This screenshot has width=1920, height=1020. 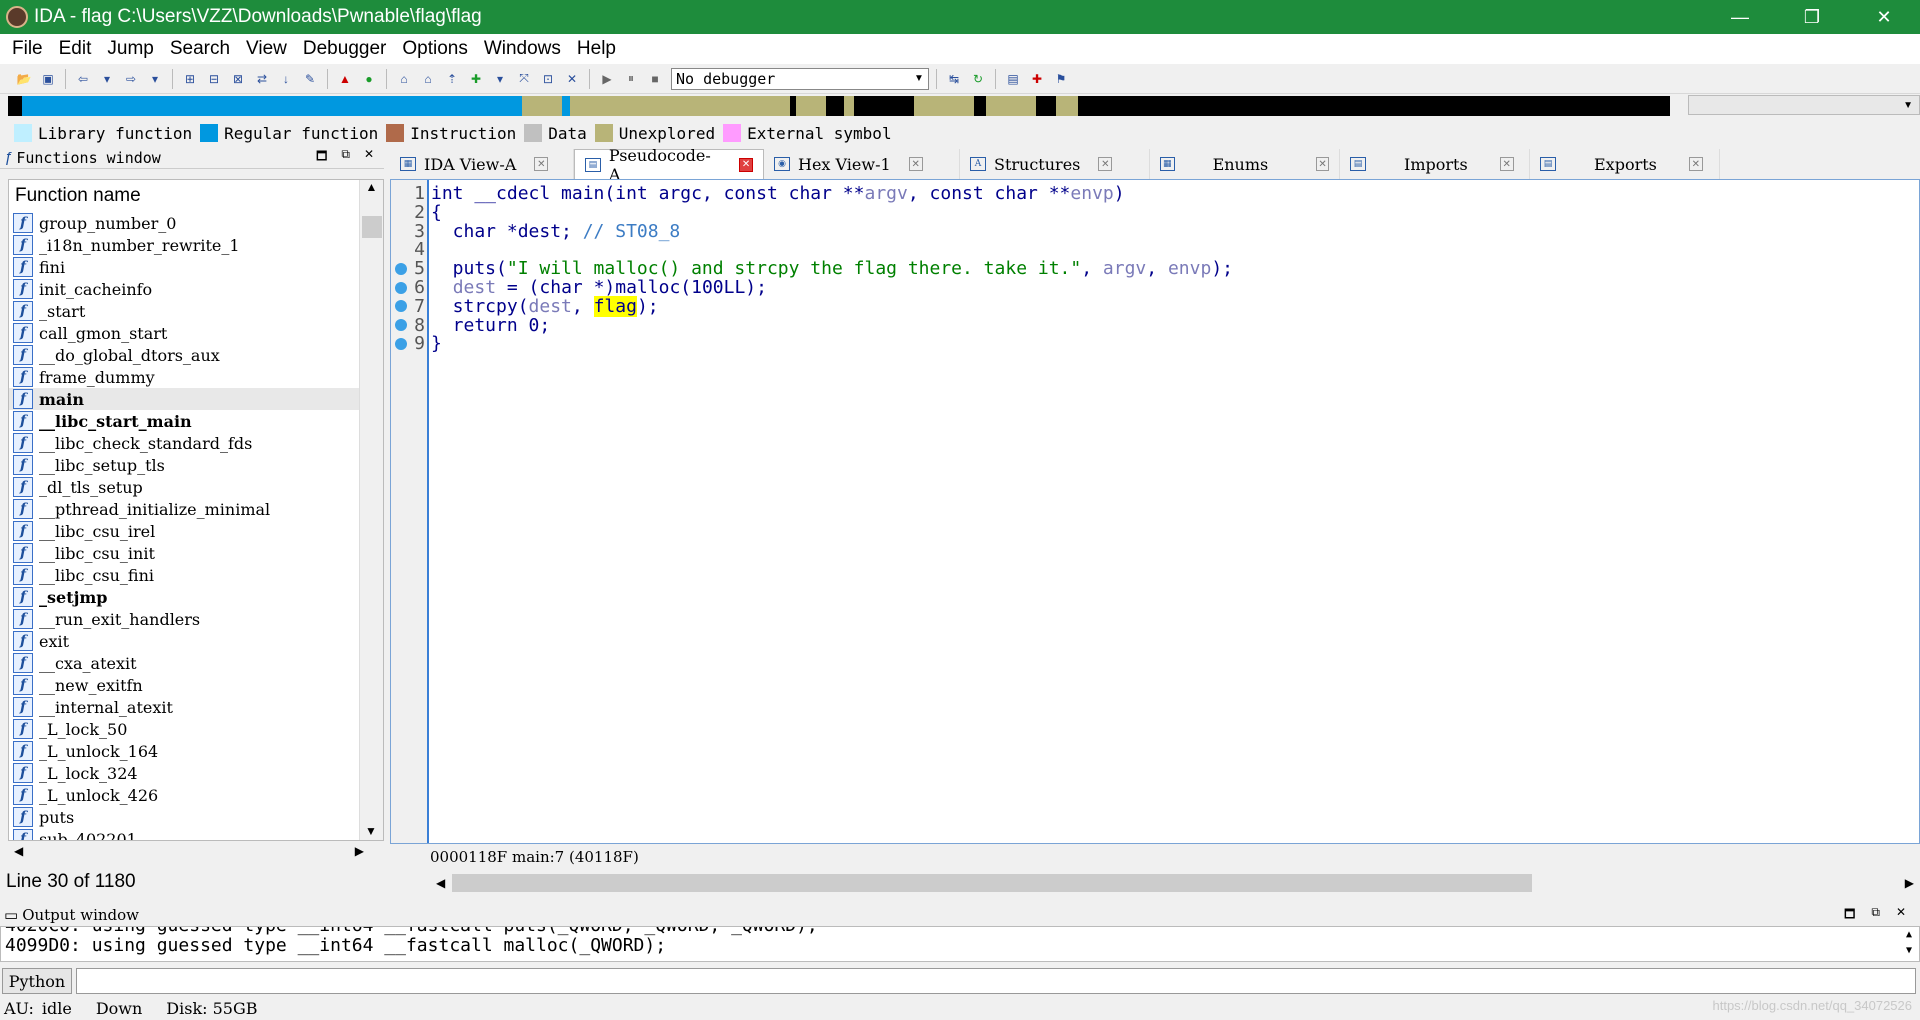 What do you see at coordinates (607, 79) in the screenshot?
I see `run-icon: ▶` at bounding box center [607, 79].